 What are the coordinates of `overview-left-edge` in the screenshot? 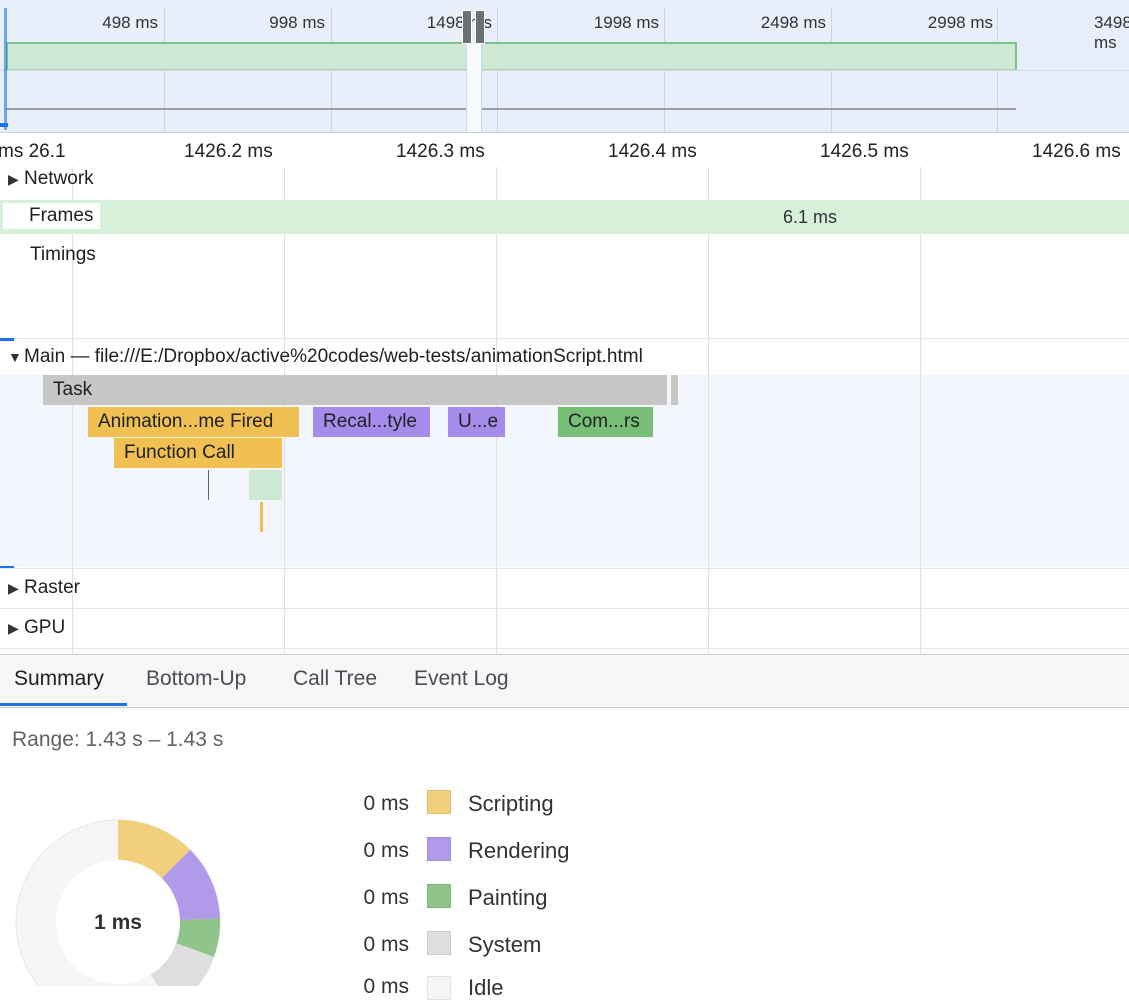 It's located at (5, 69).